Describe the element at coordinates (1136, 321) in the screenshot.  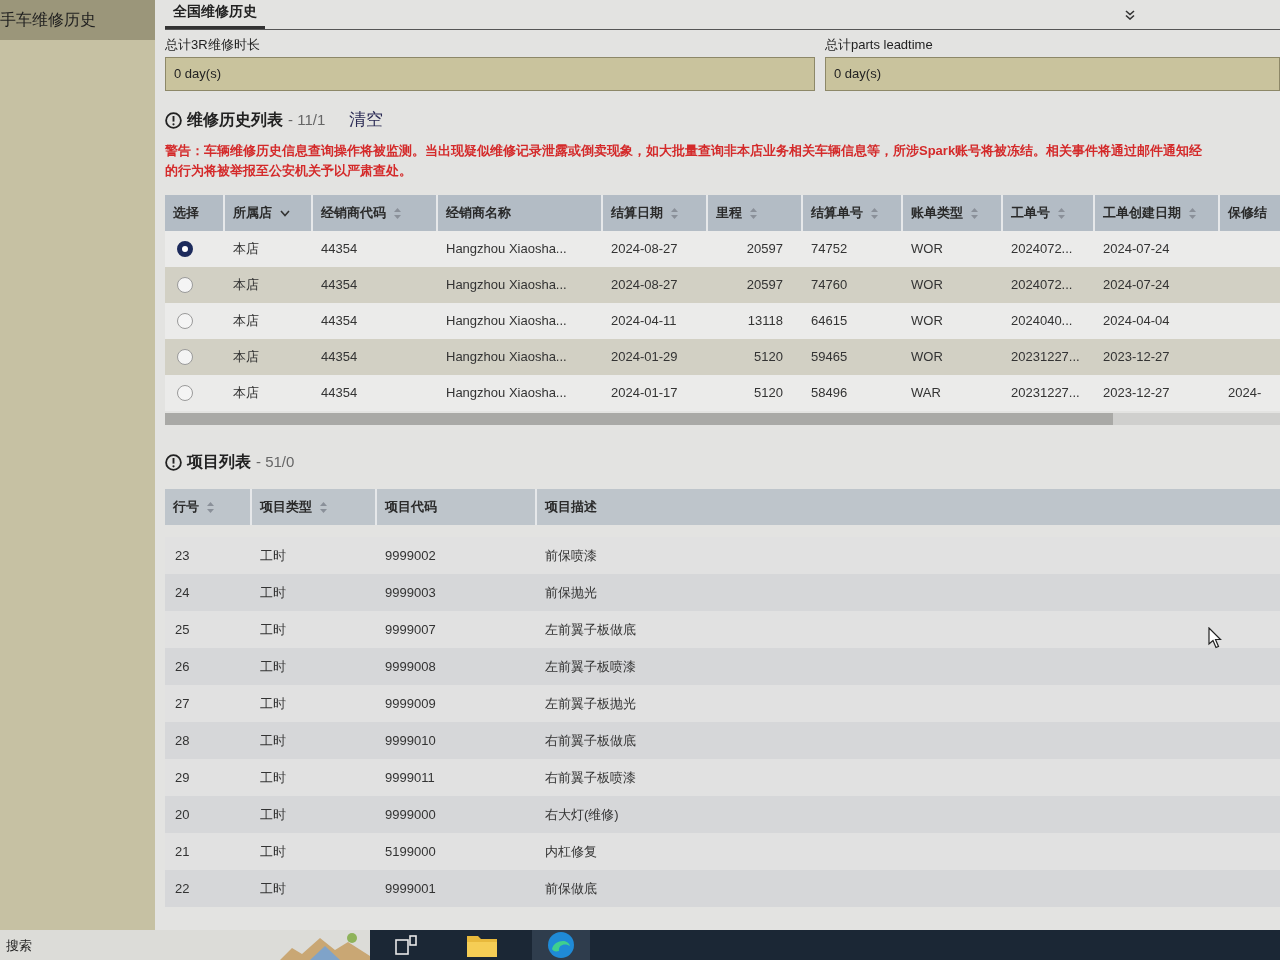
I see `table-cell-text: 2024-04-04` at that location.